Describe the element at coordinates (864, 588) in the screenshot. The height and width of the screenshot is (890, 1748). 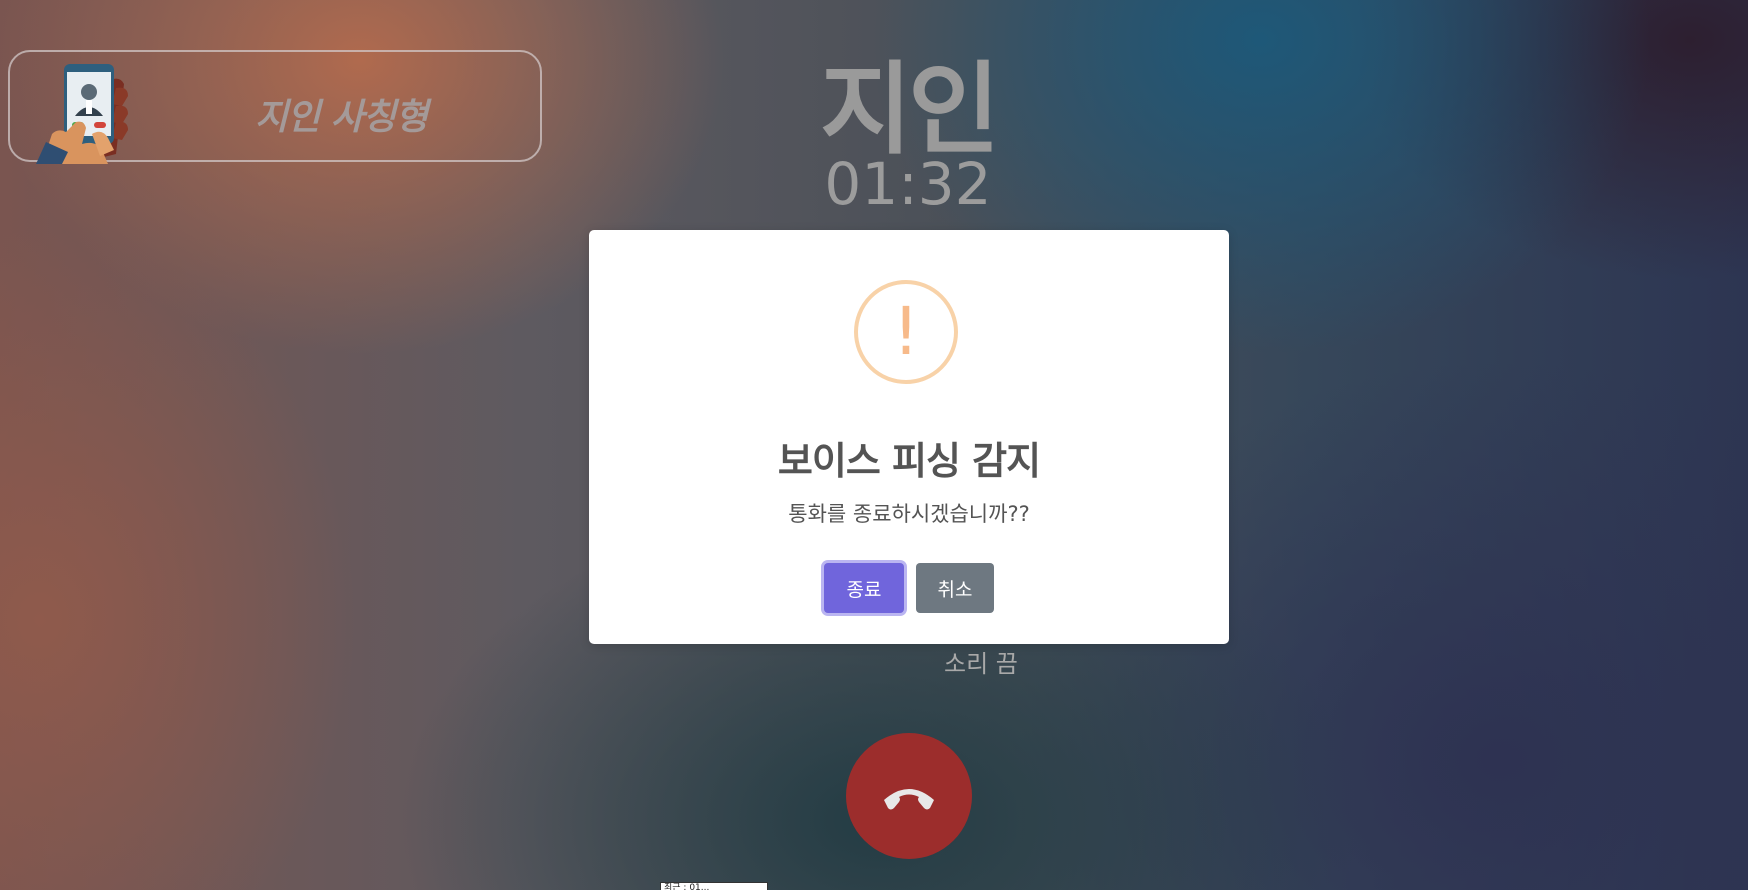
I see `end-call-confirm-button: 종료` at that location.